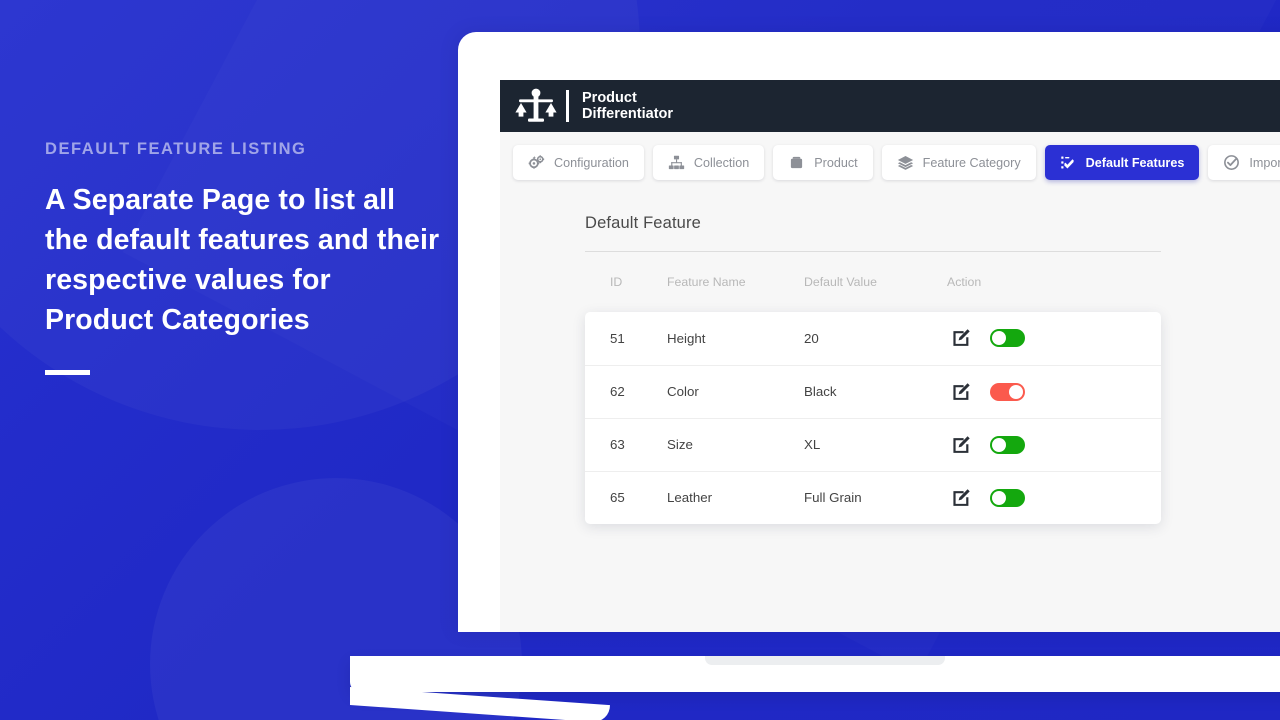  Describe the element at coordinates (1244, 162) in the screenshot. I see `tab-import-products: Import Products` at that location.